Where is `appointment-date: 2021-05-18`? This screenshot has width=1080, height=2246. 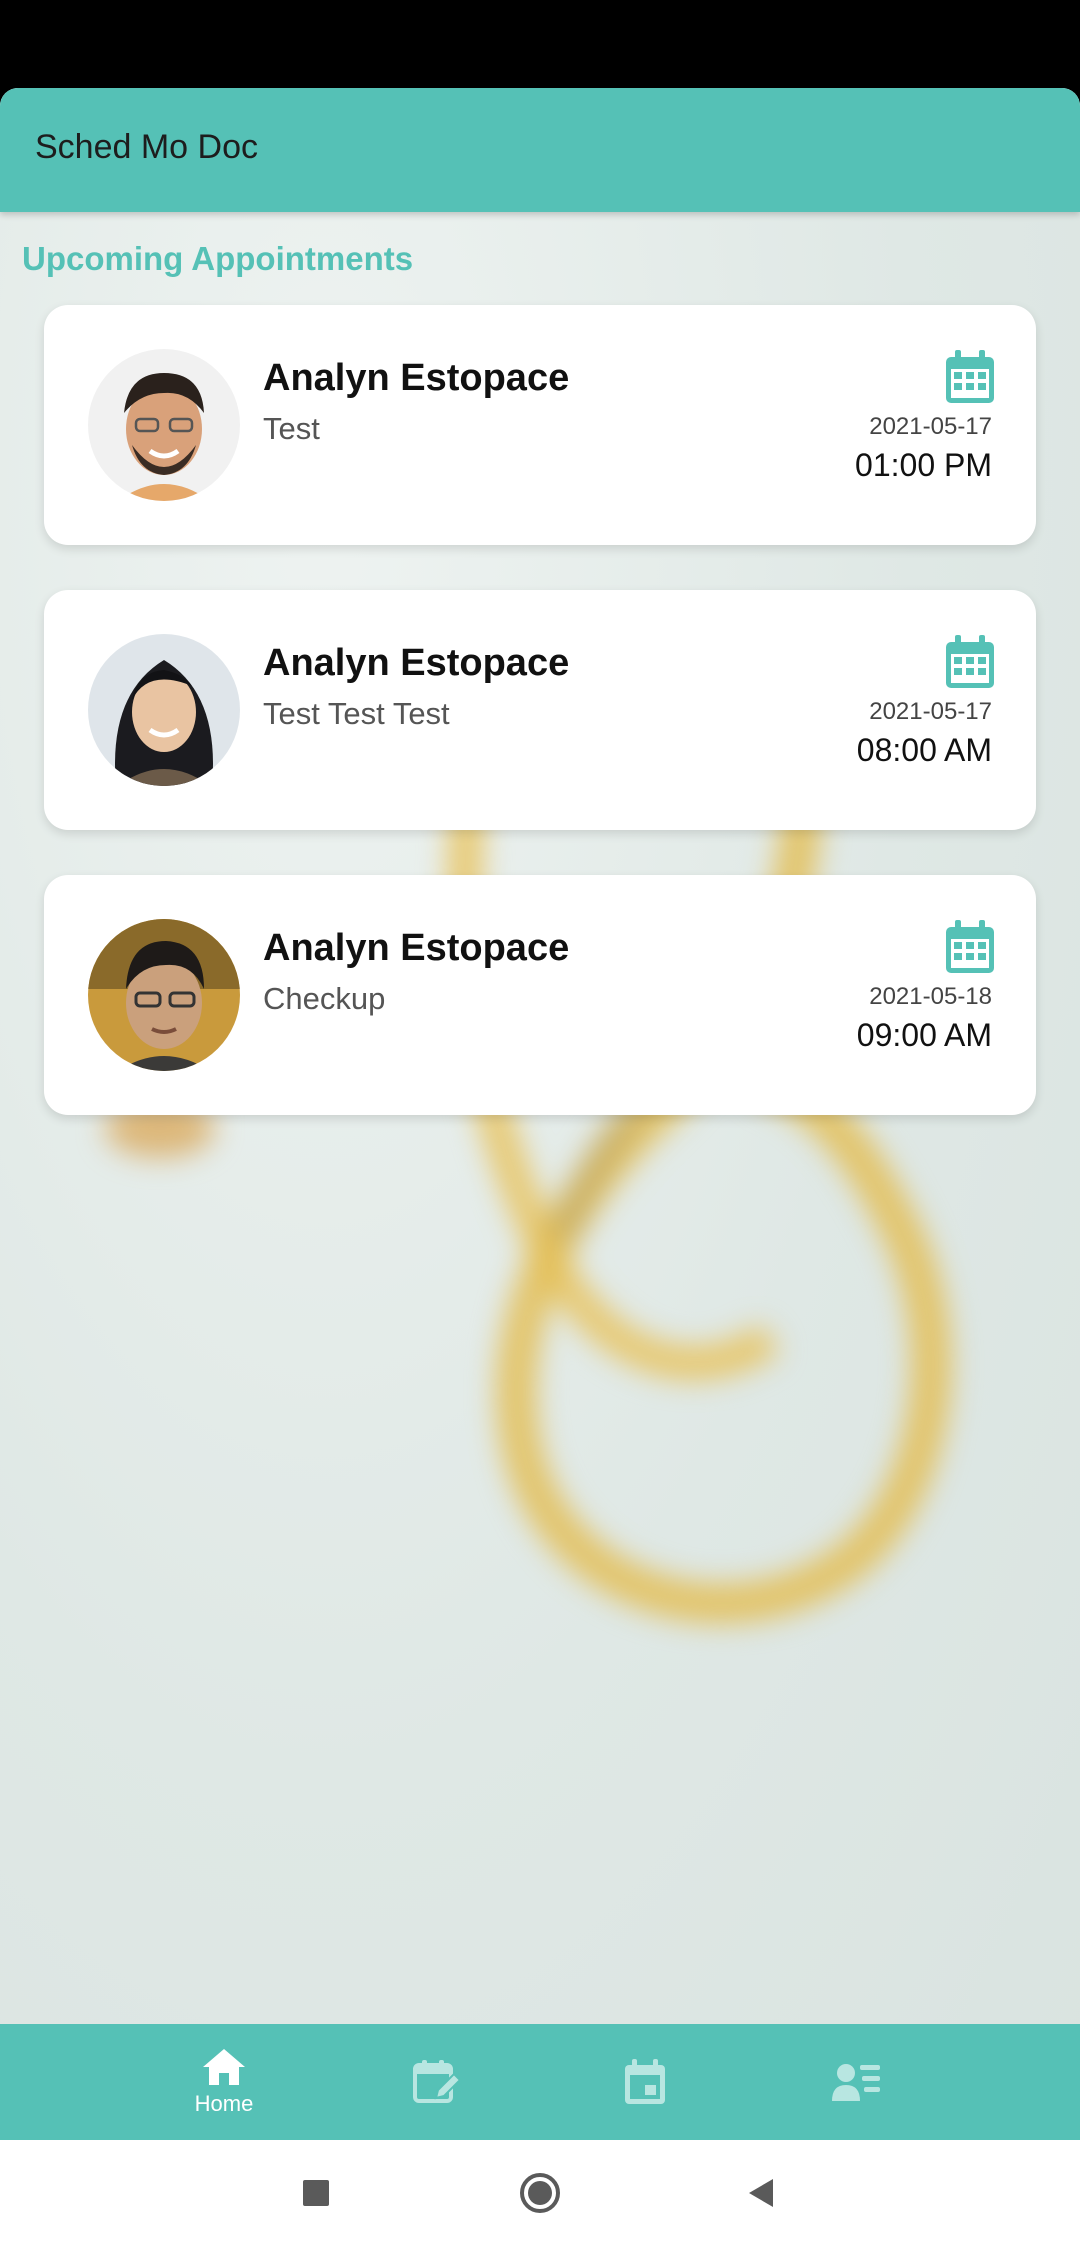
appointment-date: 2021-05-18 is located at coordinates (930, 996).